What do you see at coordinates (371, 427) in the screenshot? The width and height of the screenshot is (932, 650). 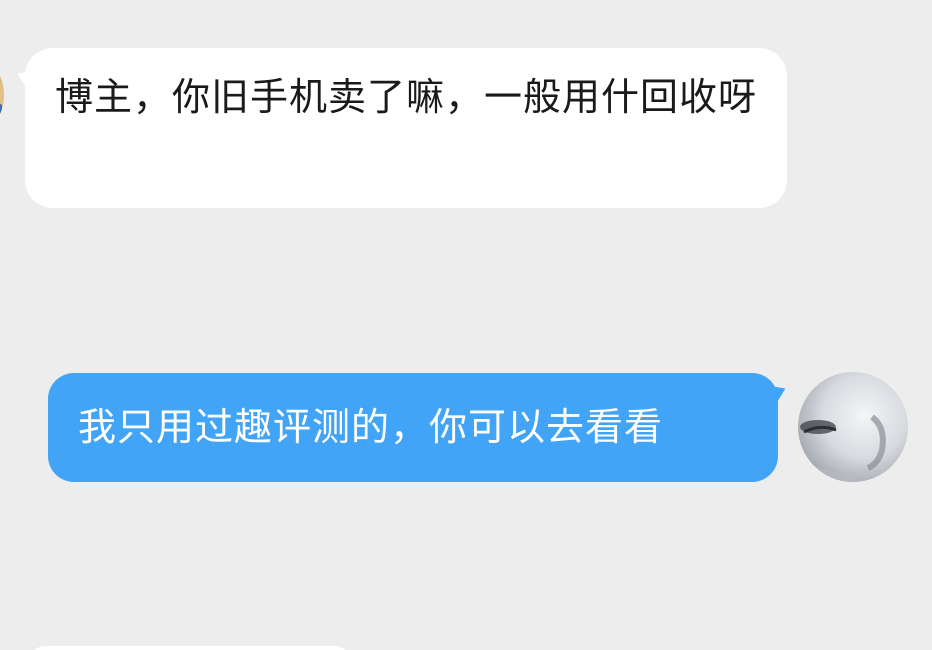 I see `outgoing-message-text: 我只用过趣评测的，你可以去看看` at bounding box center [371, 427].